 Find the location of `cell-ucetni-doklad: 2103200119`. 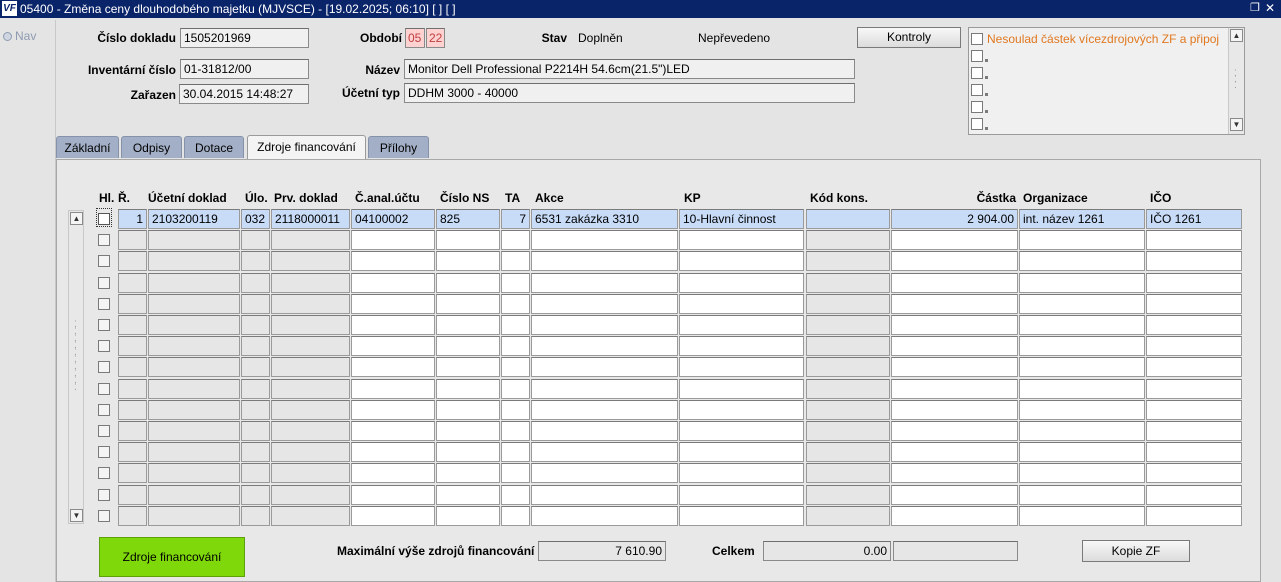

cell-ucetni-doklad: 2103200119 is located at coordinates (194, 219).